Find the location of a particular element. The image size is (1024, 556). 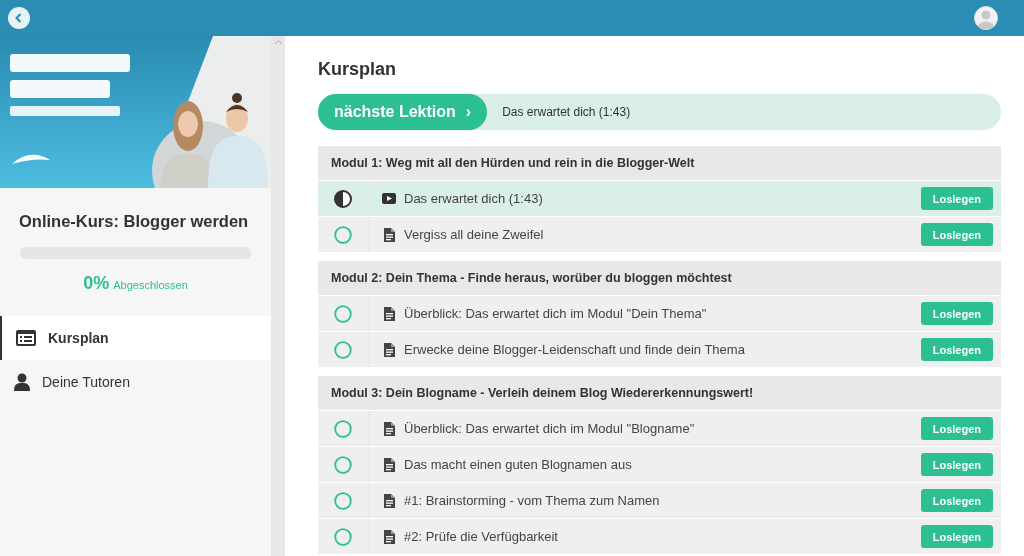

person-icon is located at coordinates (22, 382).